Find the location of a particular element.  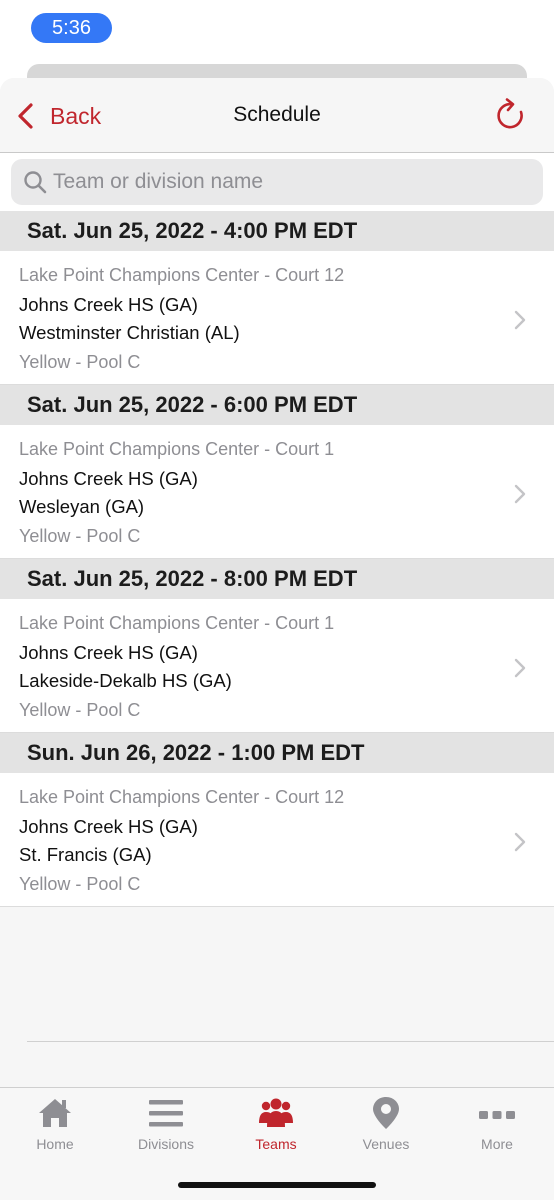

tab-label: More is located at coordinates (497, 1144).